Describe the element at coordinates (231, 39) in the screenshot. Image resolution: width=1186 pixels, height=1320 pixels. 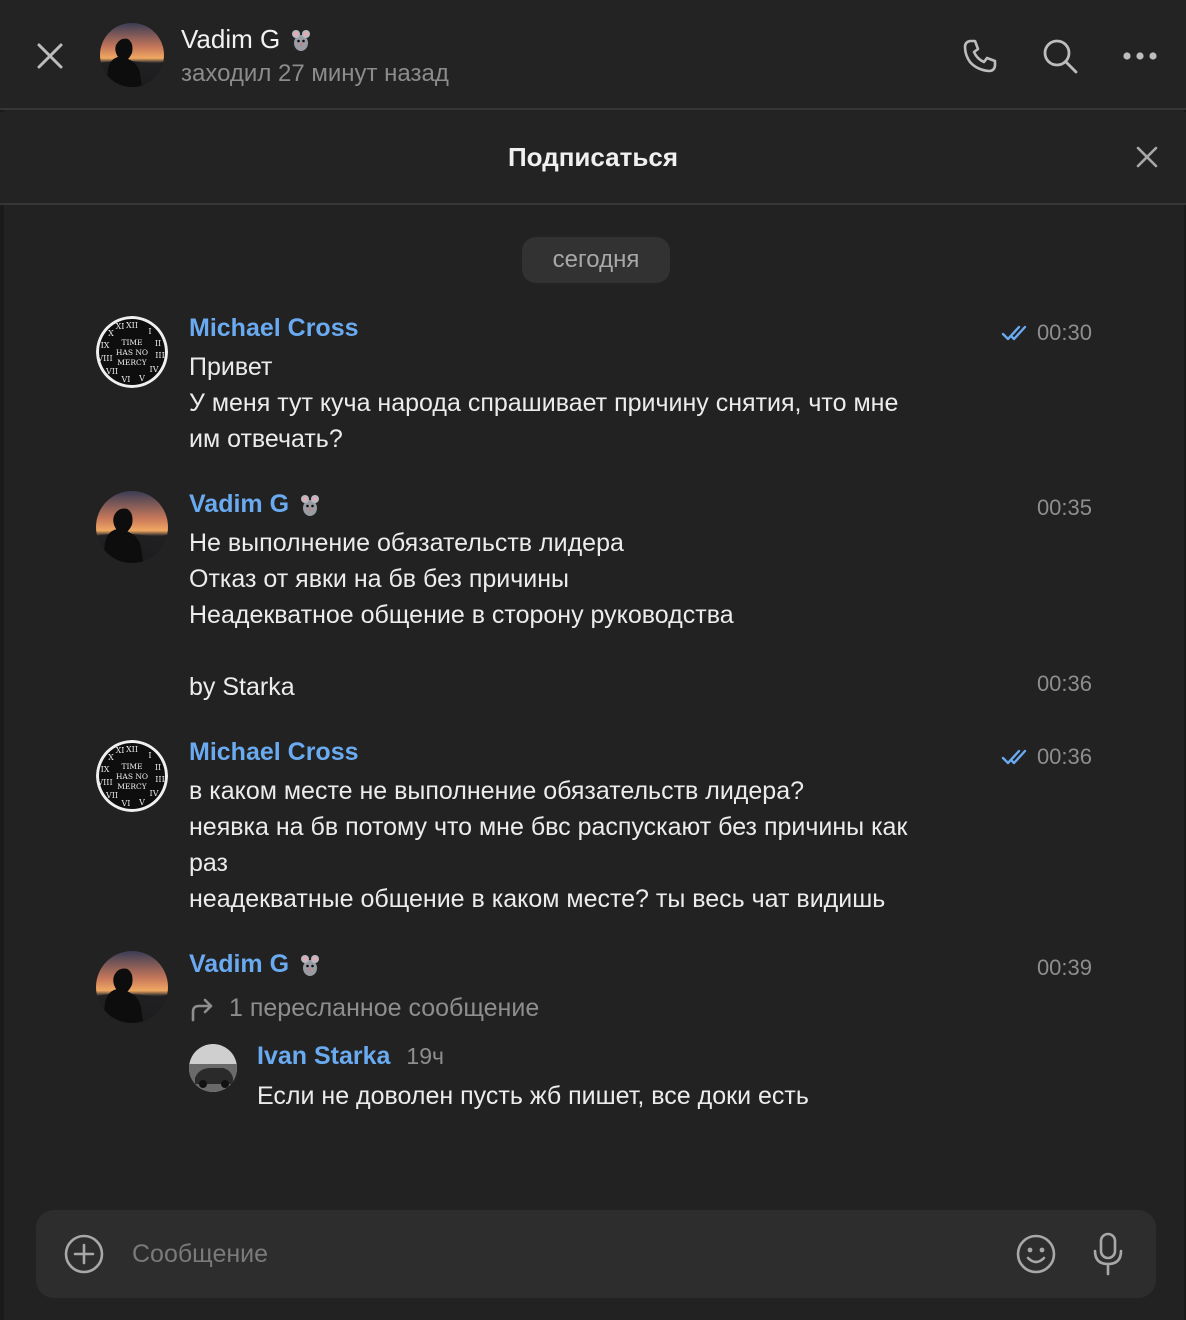
I see `contact-name-text: Vadim G` at that location.